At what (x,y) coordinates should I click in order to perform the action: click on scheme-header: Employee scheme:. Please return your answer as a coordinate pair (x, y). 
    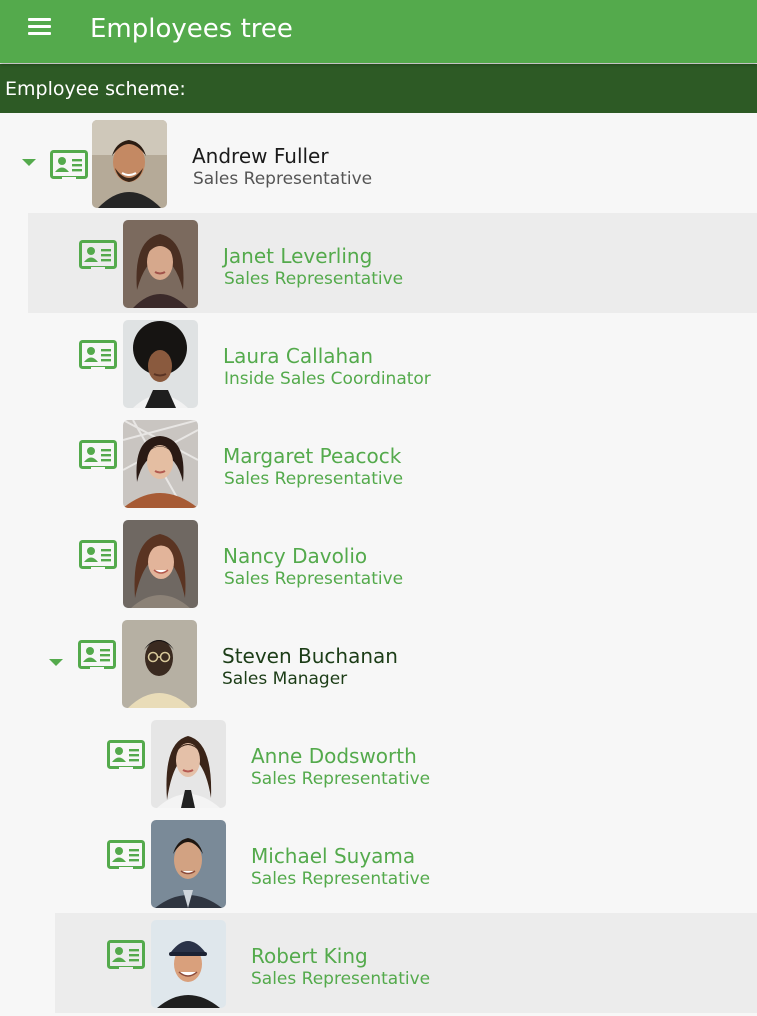
    Looking at the image, I should click on (378, 88).